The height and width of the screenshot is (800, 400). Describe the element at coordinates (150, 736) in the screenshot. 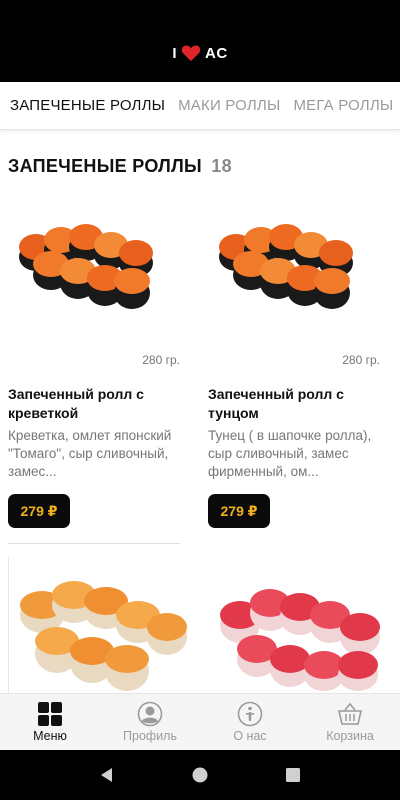

I see `nav-profile-label: Профиль` at that location.